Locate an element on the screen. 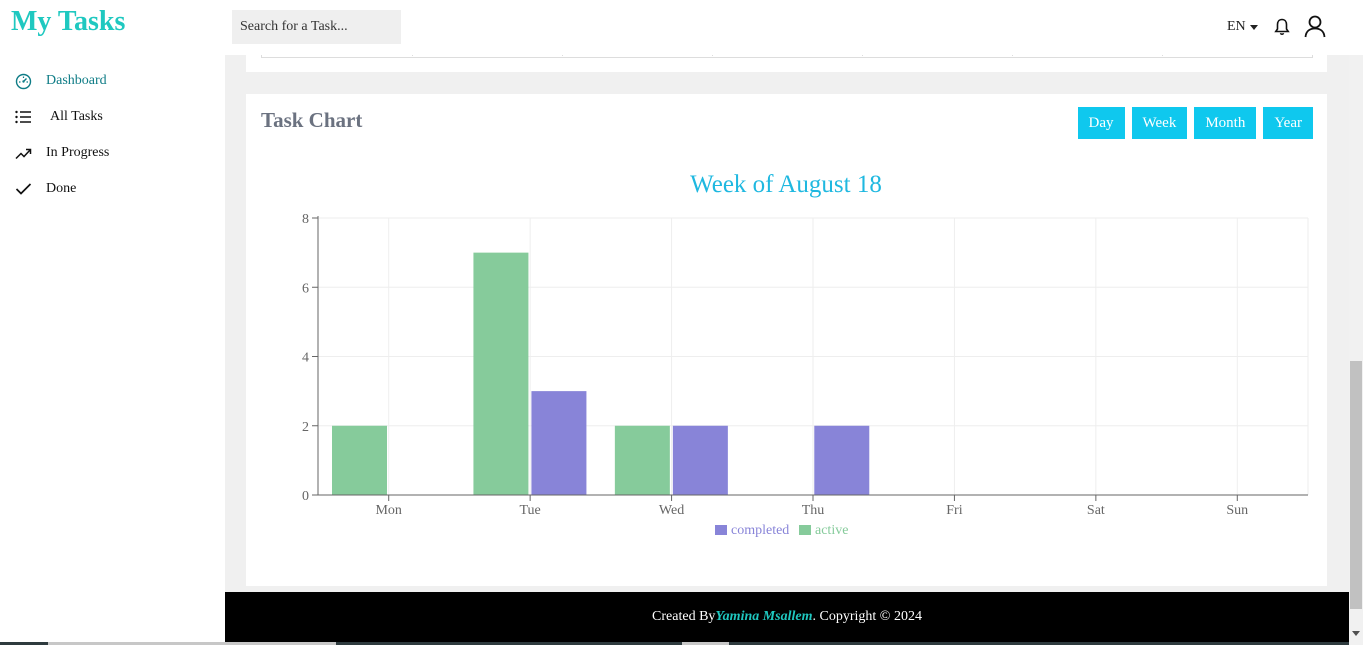 The width and height of the screenshot is (1363, 645). y-tick-label: 0 is located at coordinates (305, 496).